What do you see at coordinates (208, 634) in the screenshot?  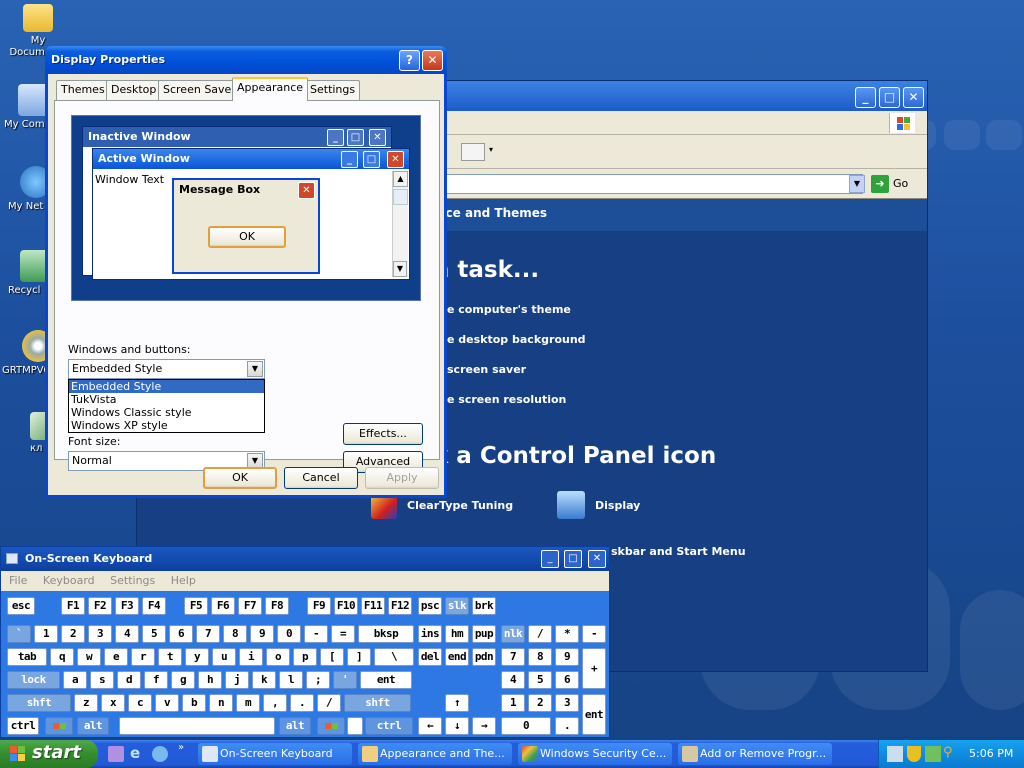 I see `key-r2-7: 7` at bounding box center [208, 634].